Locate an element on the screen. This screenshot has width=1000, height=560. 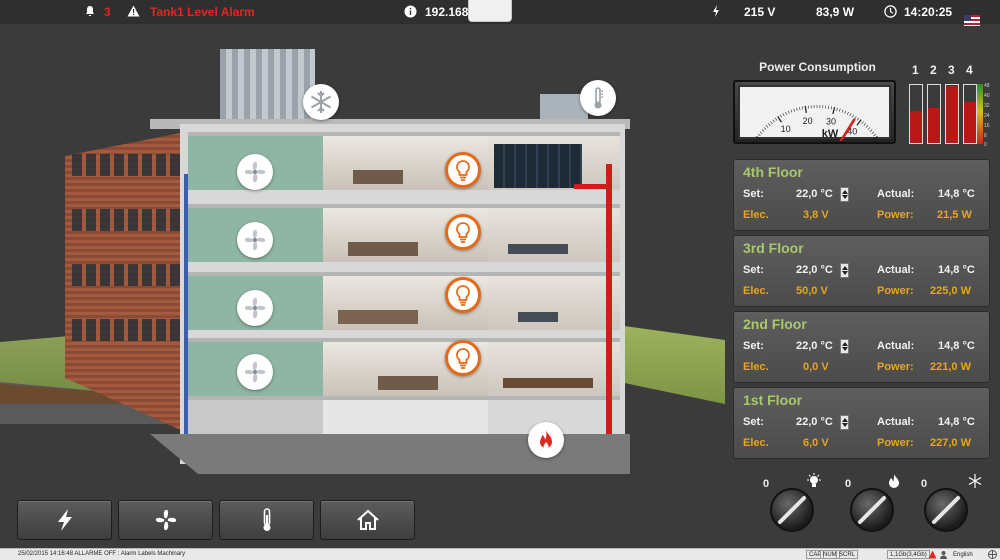
thermometer-icon is located at coordinates (598, 98).